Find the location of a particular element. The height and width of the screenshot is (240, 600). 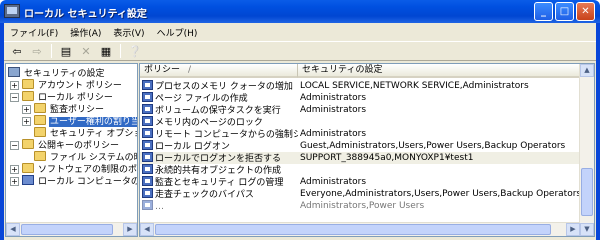

tree-item-user-rights: ユーザー権利の割り当て is located at coordinates (85, 121).